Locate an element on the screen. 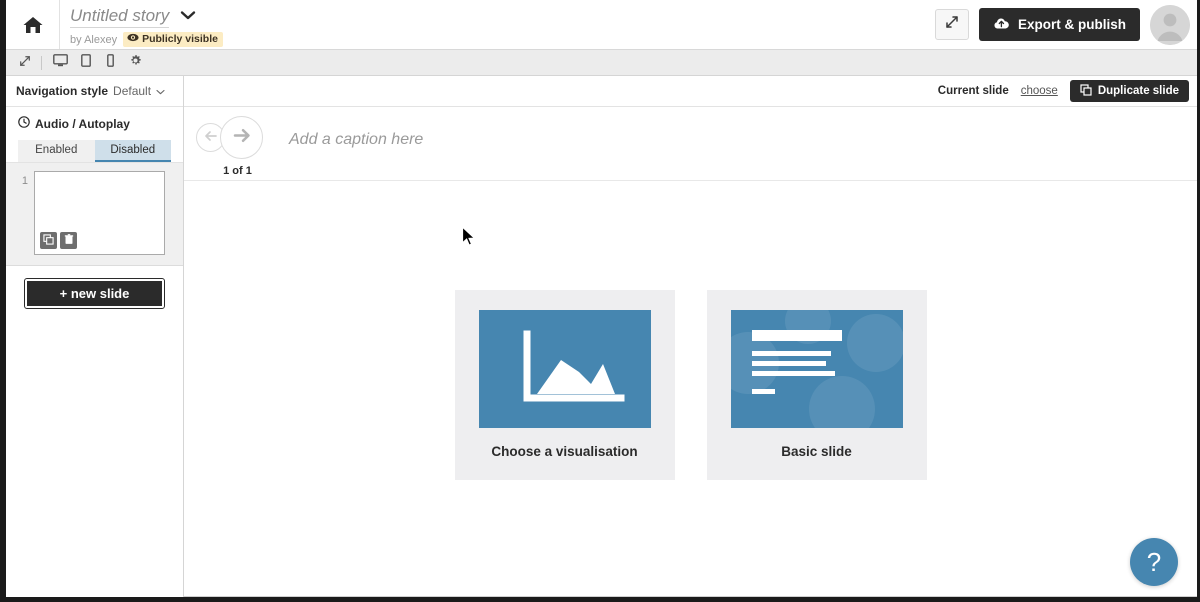 Image resolution: width=1200 pixels, height=602 pixels. next-slide-button is located at coordinates (241, 137).